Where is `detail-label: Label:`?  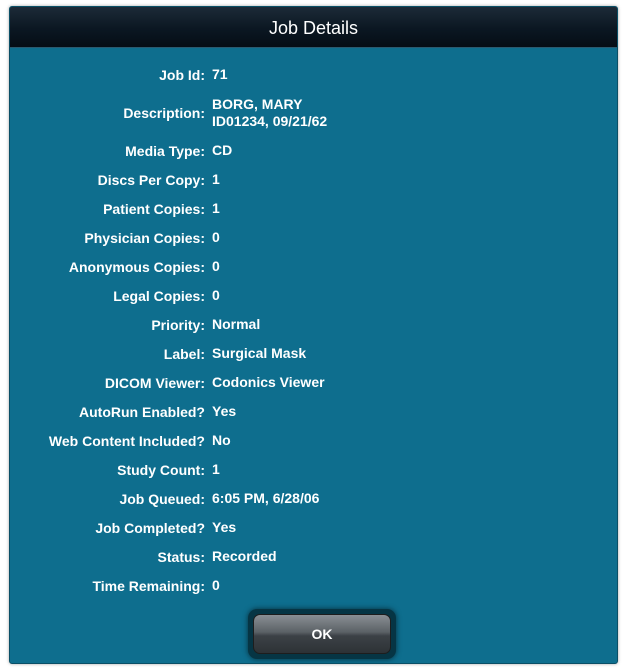 detail-label: Label: is located at coordinates (184, 353).